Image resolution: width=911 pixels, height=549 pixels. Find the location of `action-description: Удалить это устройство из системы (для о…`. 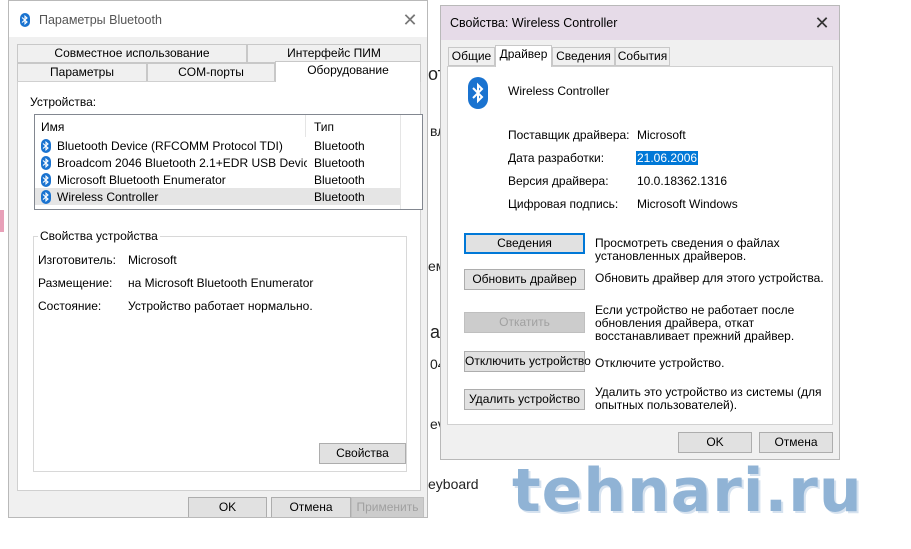

action-description: Удалить это устройство из системы (для о… is located at coordinates (708, 398).